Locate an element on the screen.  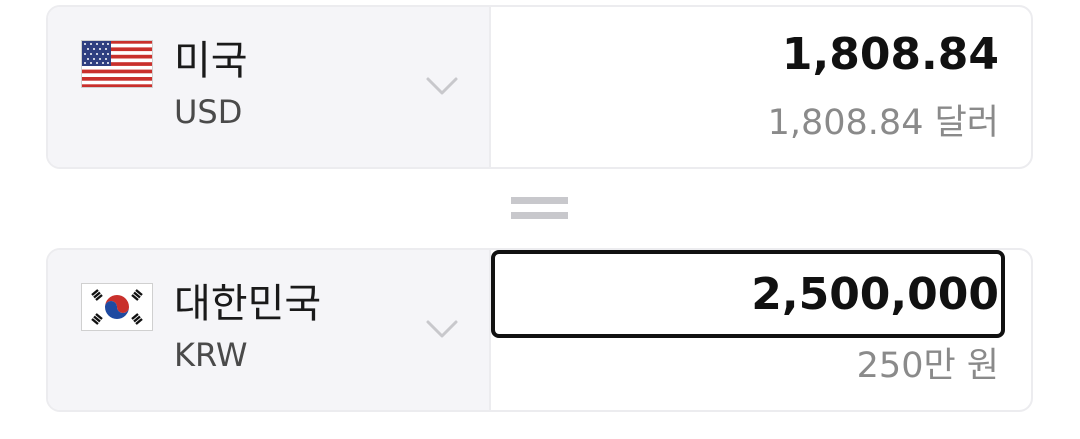
from-currency-select: 미국 USD is located at coordinates (269, 87).